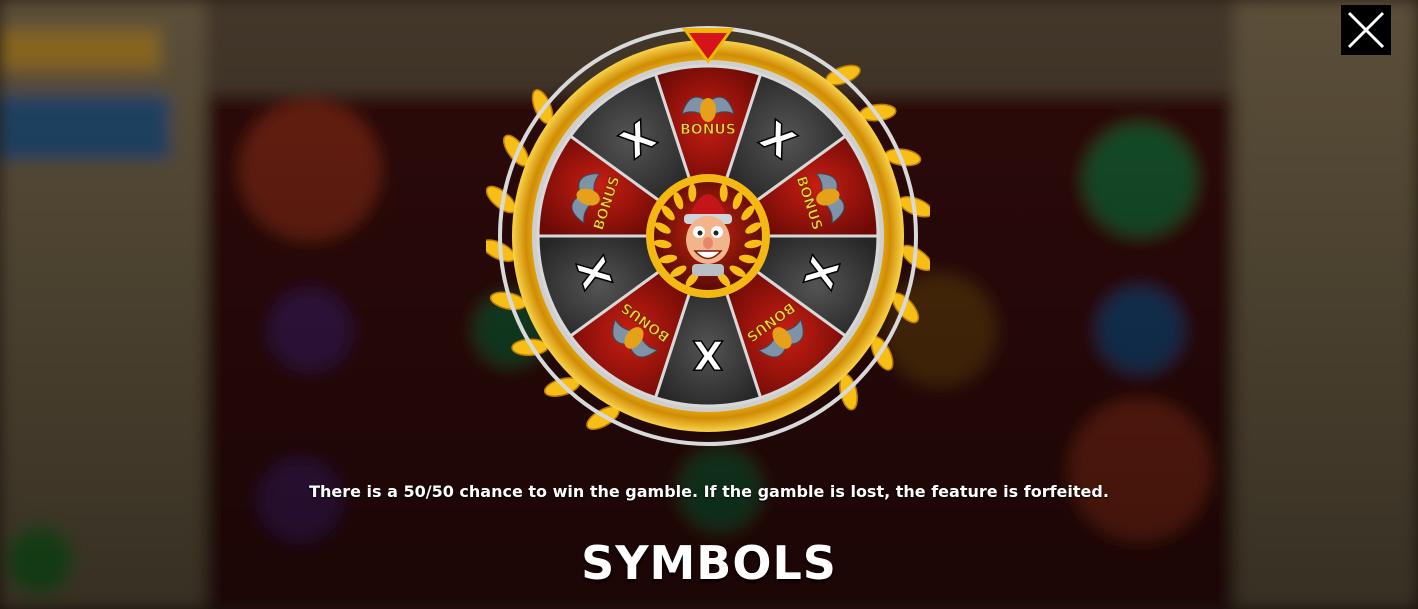 Image resolution: width=1418 pixels, height=609 pixels. I want to click on close-button, so click(1366, 30).